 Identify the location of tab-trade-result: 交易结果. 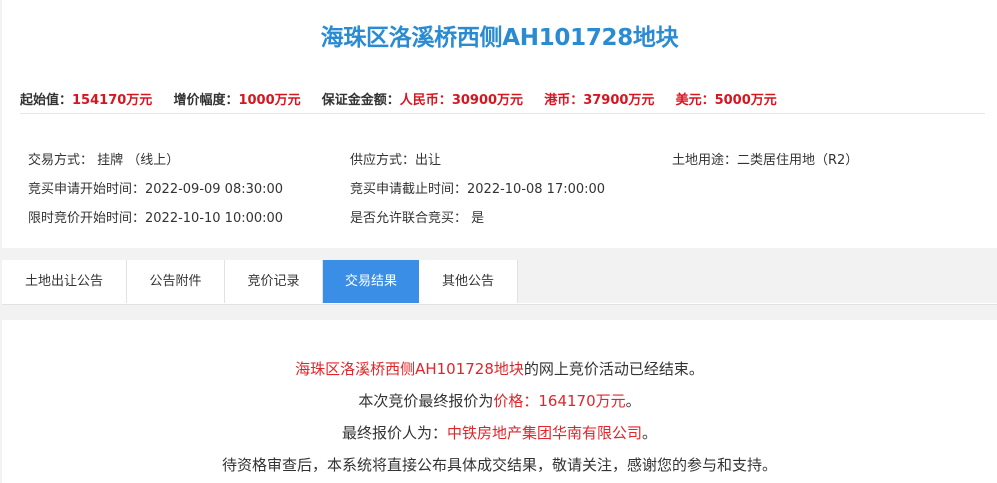
(371, 281).